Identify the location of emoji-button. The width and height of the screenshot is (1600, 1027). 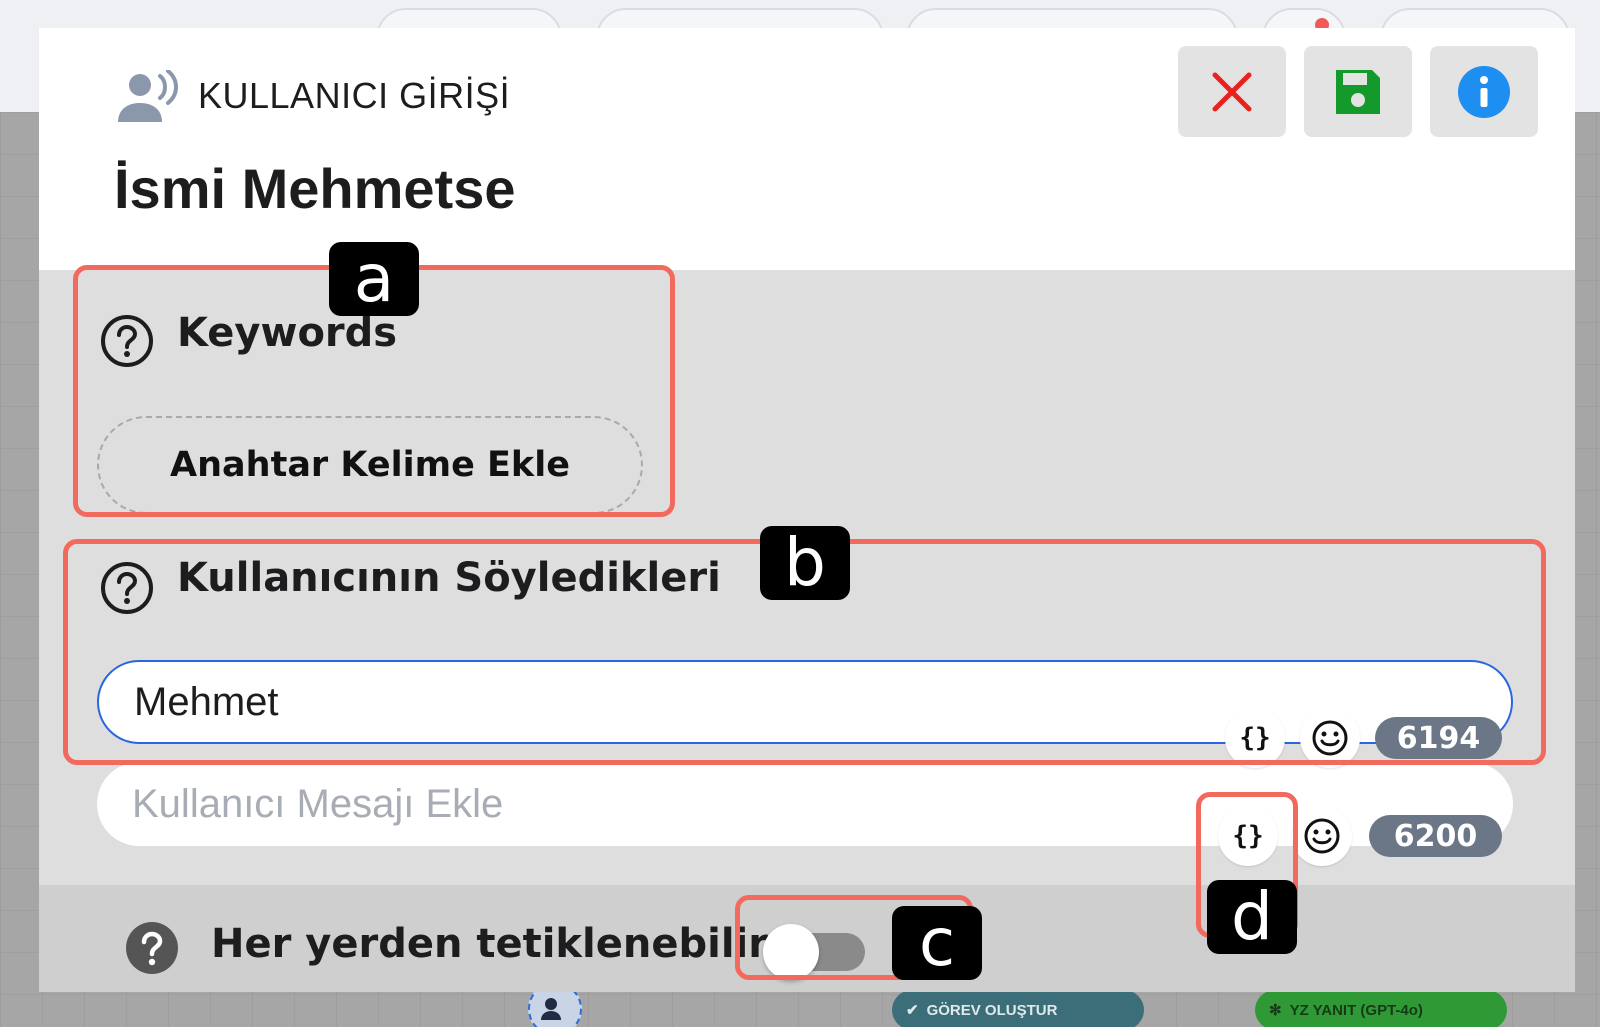
(1322, 836).